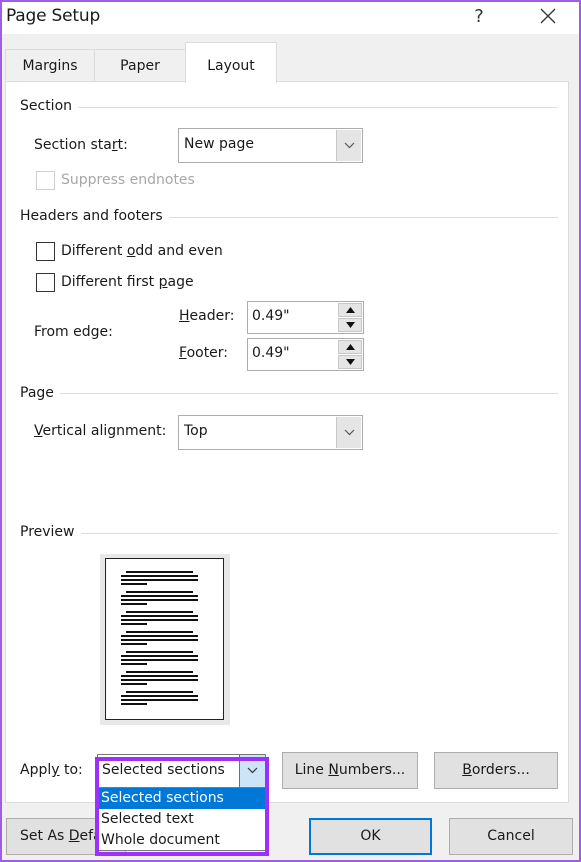 The image size is (581, 862). I want to click on vertical-alignment-select: Top, so click(270, 432).